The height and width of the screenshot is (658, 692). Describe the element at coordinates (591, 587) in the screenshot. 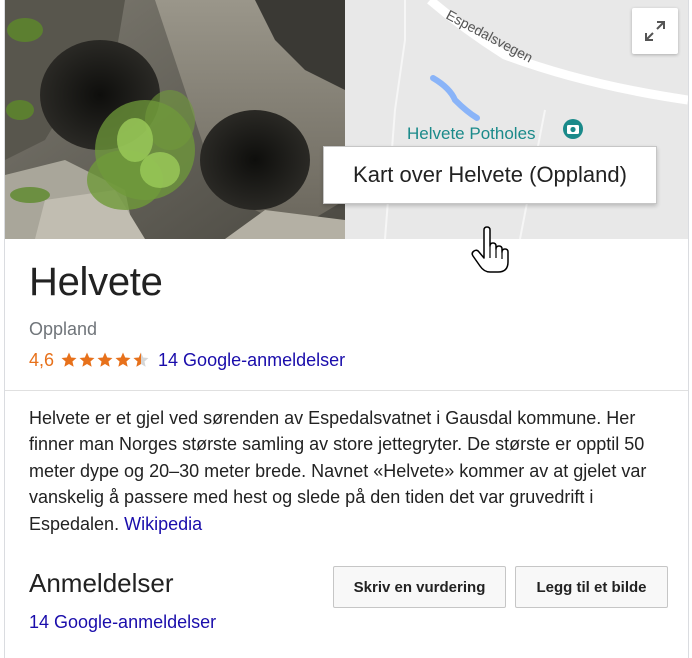

I see `add-photo-button: Legg til et bilde` at that location.